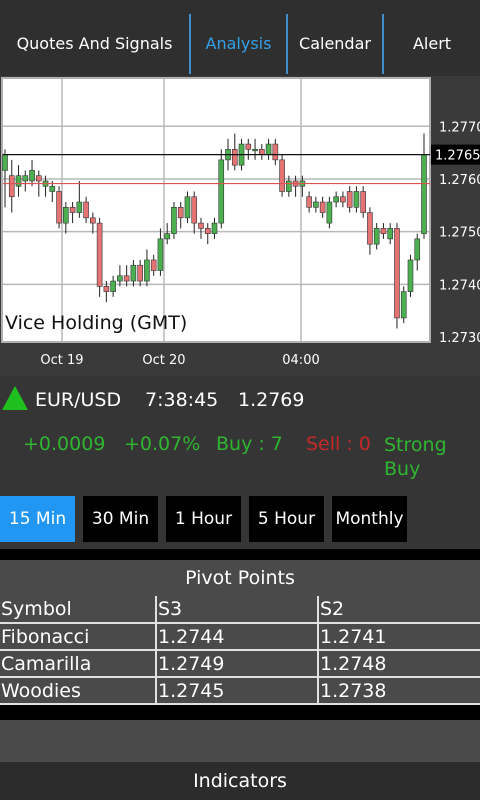  Describe the element at coordinates (459, 127) in the screenshot. I see `y-tick-label: 1.2770` at that location.